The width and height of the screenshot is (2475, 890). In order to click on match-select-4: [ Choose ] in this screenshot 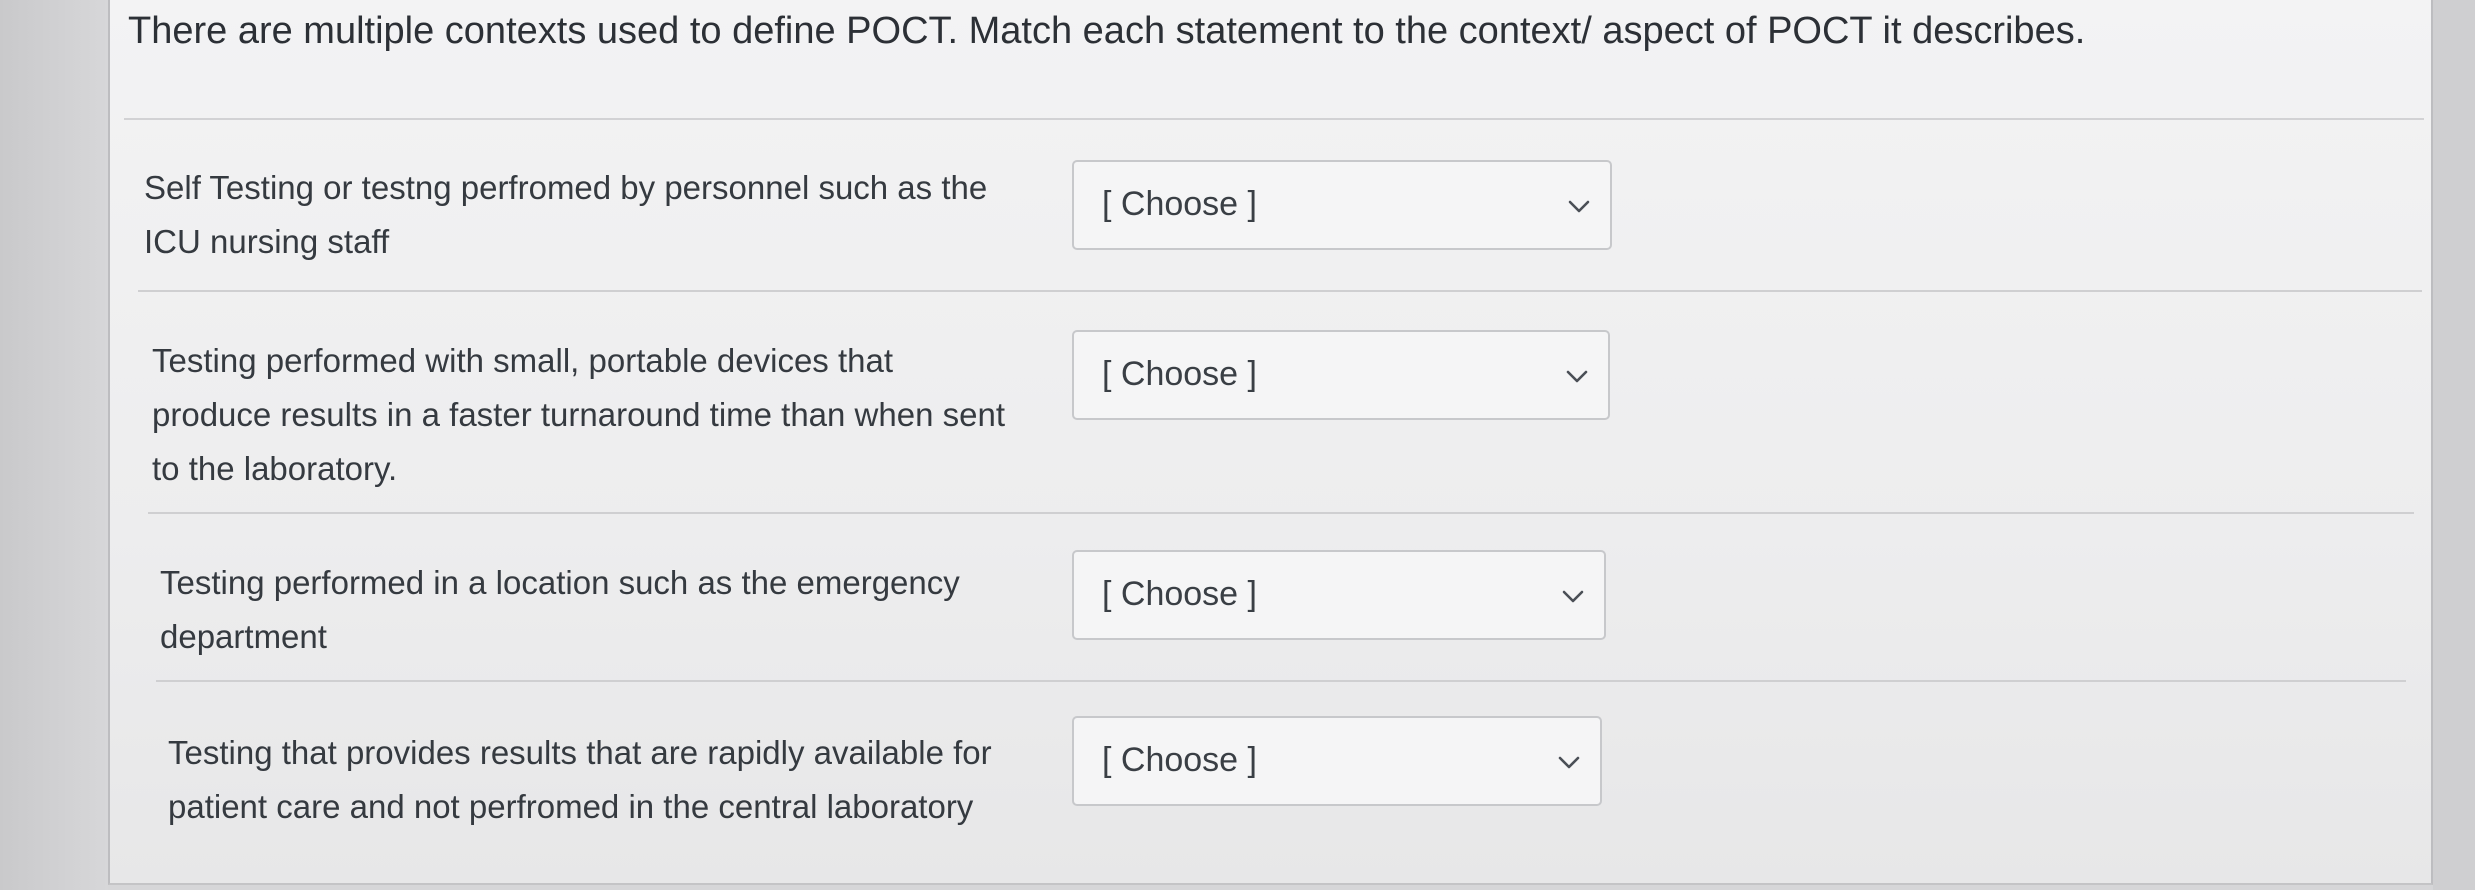, I will do `click(1337, 761)`.